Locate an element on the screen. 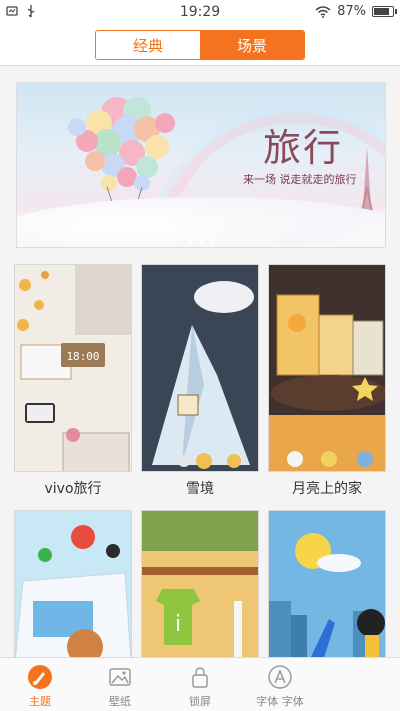 This screenshot has width=400, height=711. theme-card: i is located at coordinates (200, 585).